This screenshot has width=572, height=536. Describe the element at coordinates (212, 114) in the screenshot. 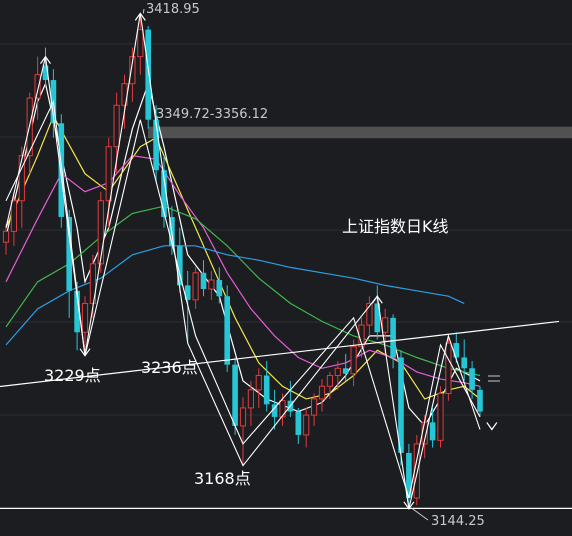

I see `gap-label: 3349.72-3356.12` at that location.